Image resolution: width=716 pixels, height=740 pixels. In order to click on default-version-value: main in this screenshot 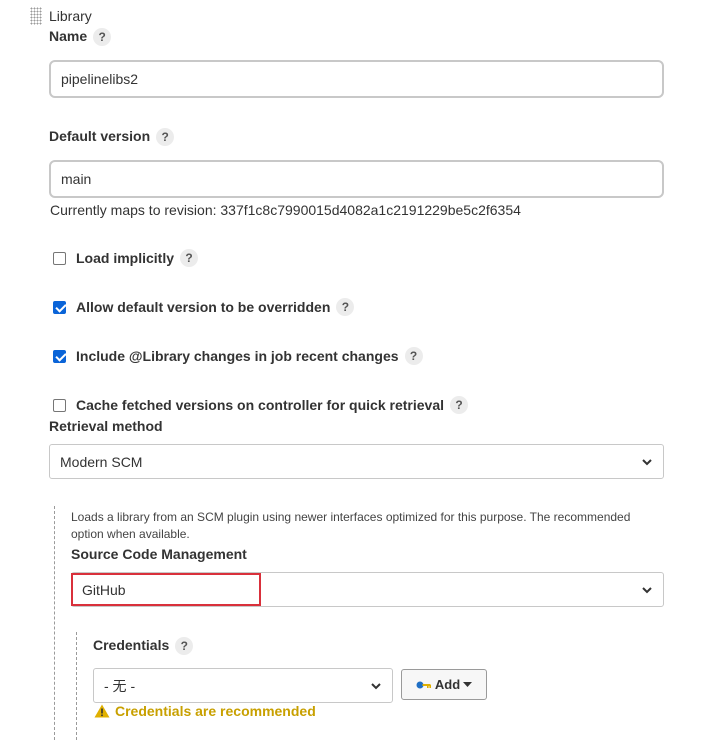, I will do `click(76, 179)`.